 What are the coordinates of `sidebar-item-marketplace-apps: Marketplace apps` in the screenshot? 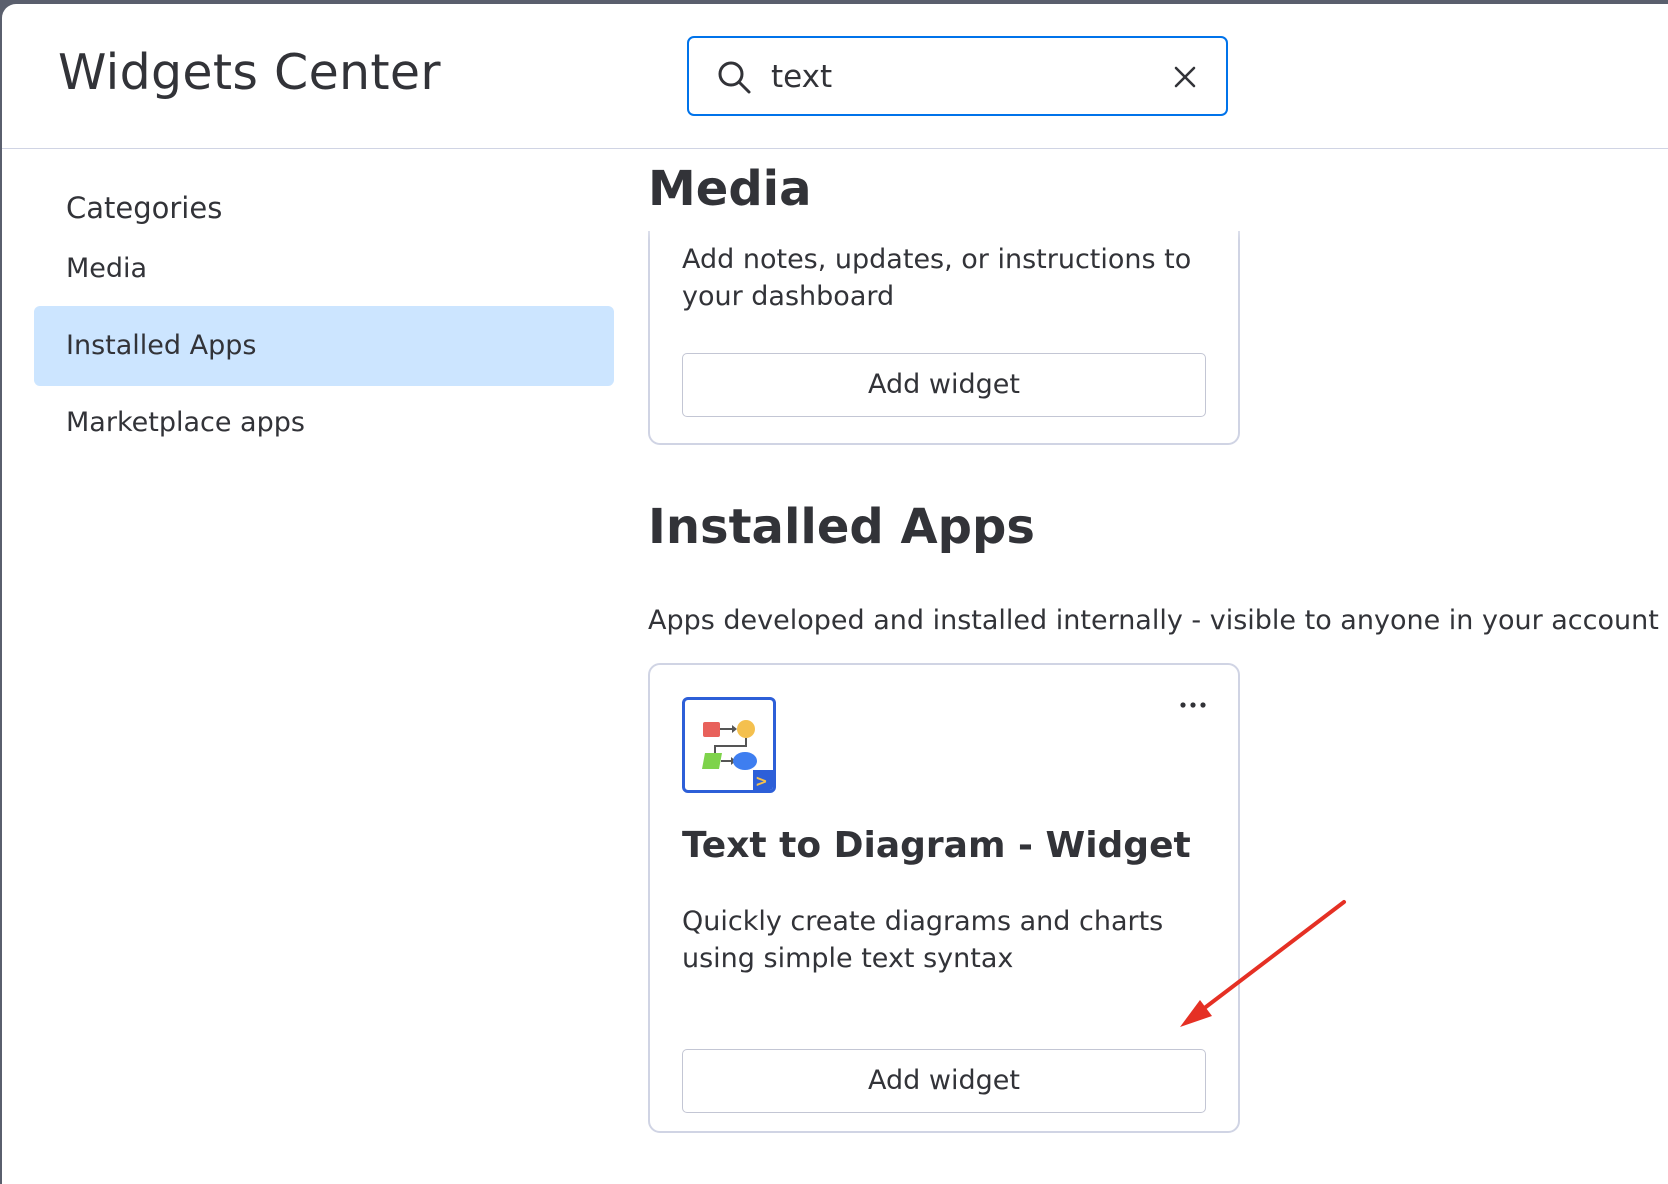 It's located at (324, 423).